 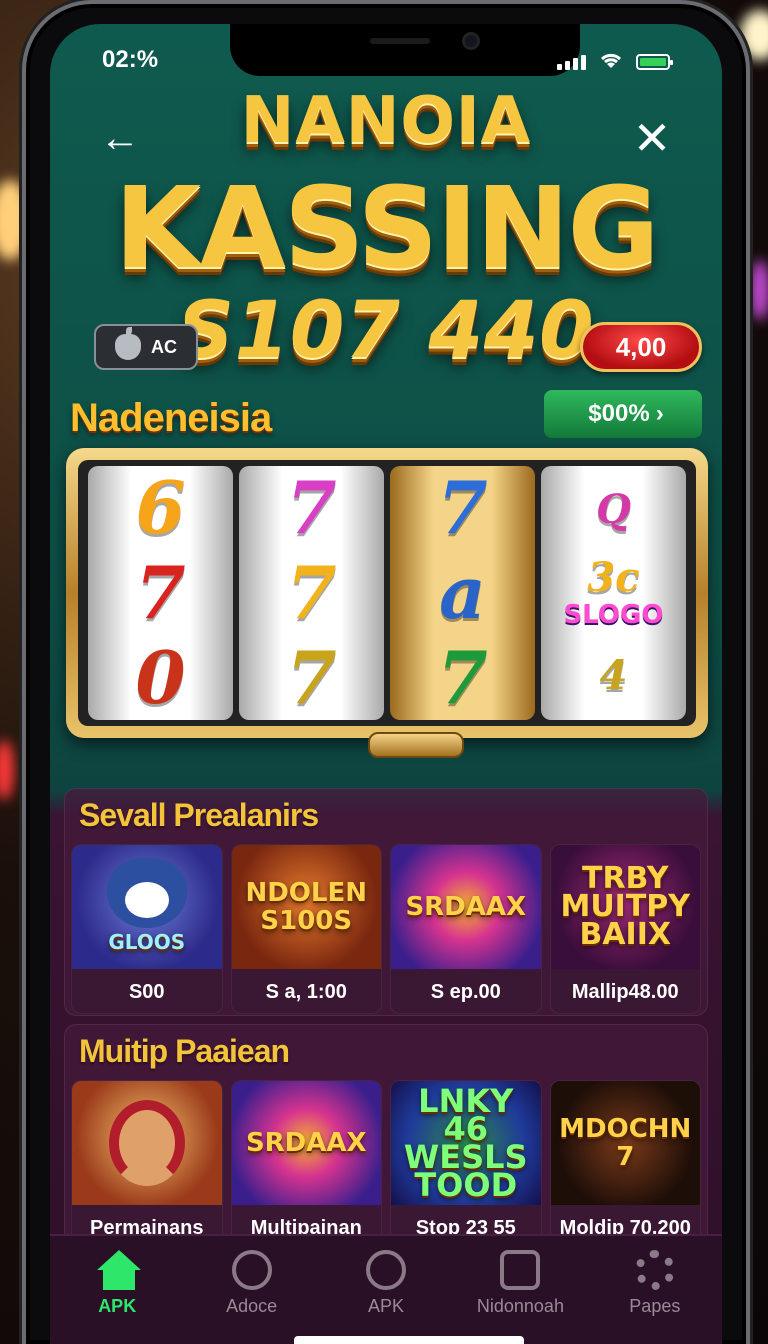 I want to click on battery-icon, so click(x=654, y=62).